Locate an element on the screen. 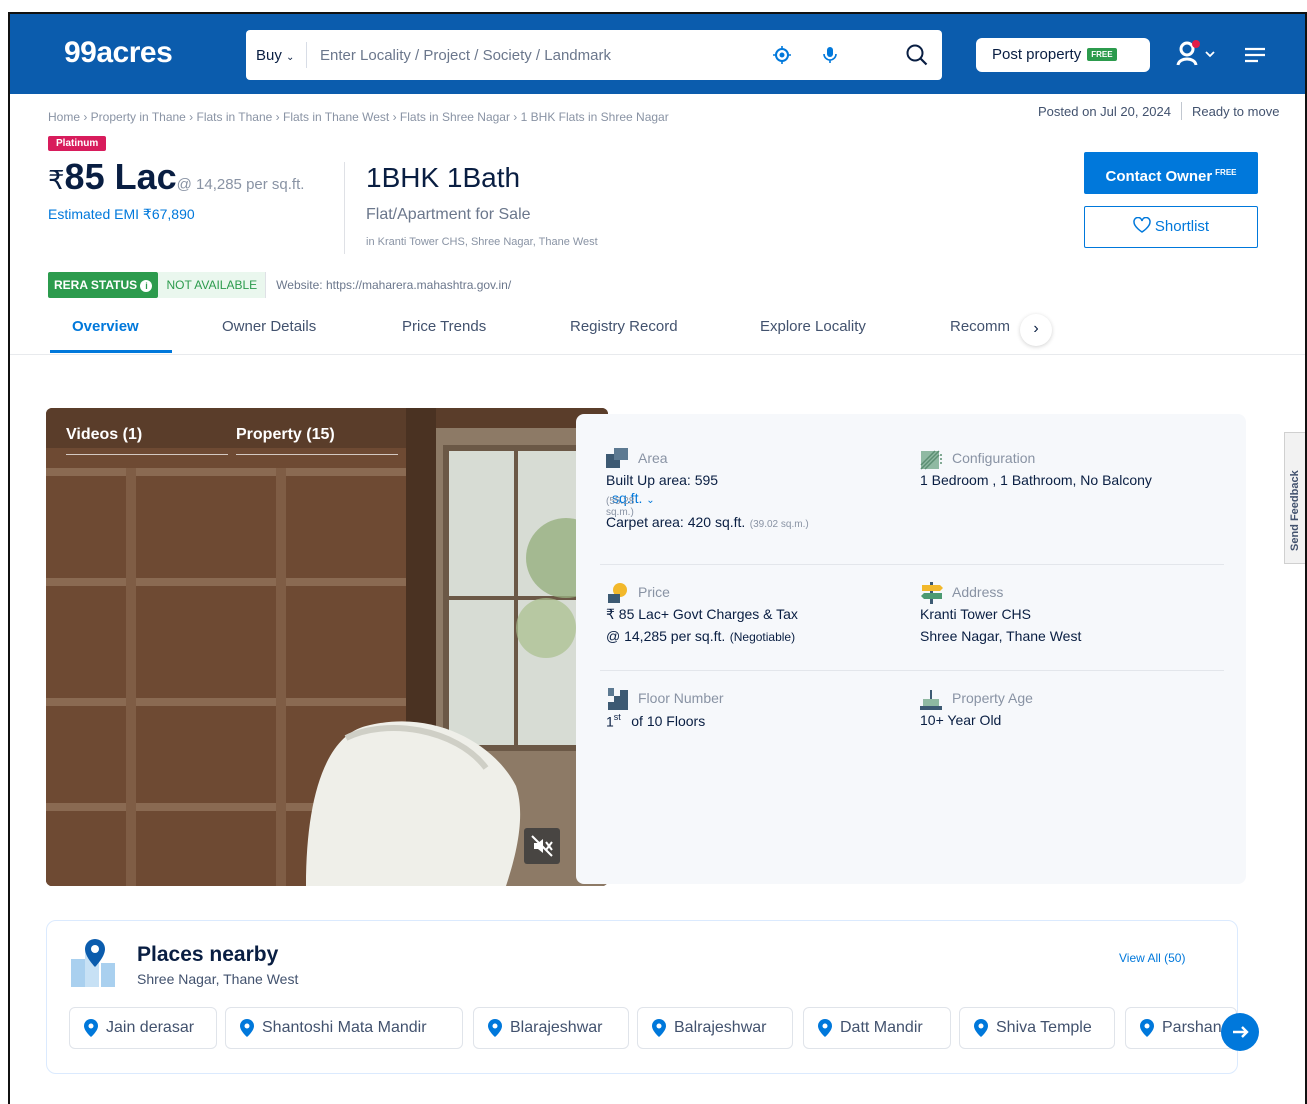 This screenshot has height=1104, width=1307. place-name: Jain derasar is located at coordinates (150, 1027).